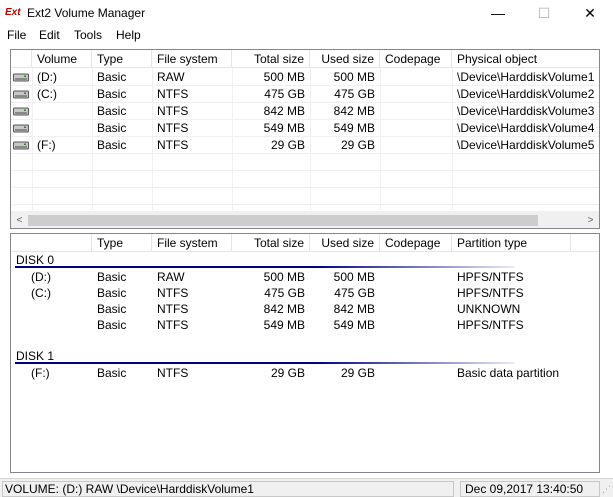  Describe the element at coordinates (544, 13) in the screenshot. I see `maximize-button: ☐` at that location.